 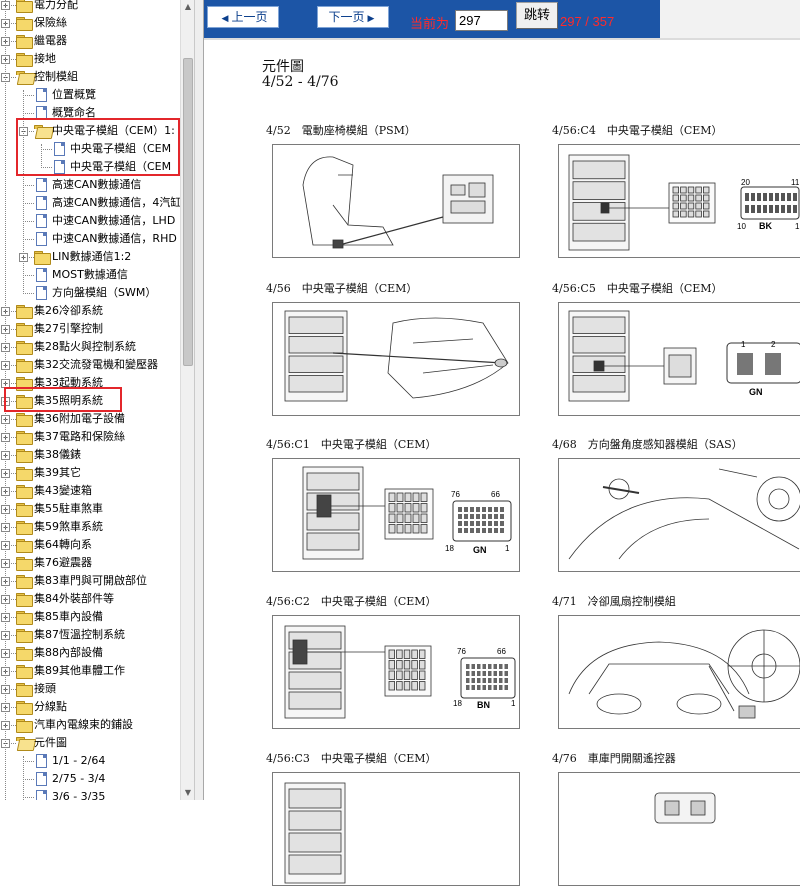 I want to click on tree-item-label: 集37電路和保險絲, so click(x=79, y=436).